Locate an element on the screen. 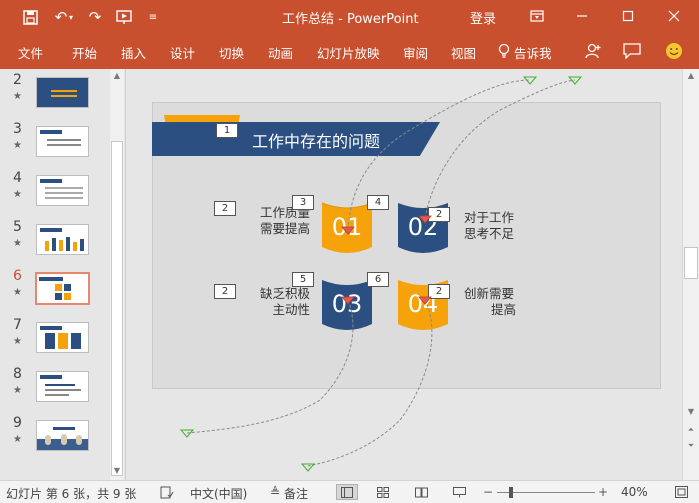  tab-view: 视图 is located at coordinates (463, 52).